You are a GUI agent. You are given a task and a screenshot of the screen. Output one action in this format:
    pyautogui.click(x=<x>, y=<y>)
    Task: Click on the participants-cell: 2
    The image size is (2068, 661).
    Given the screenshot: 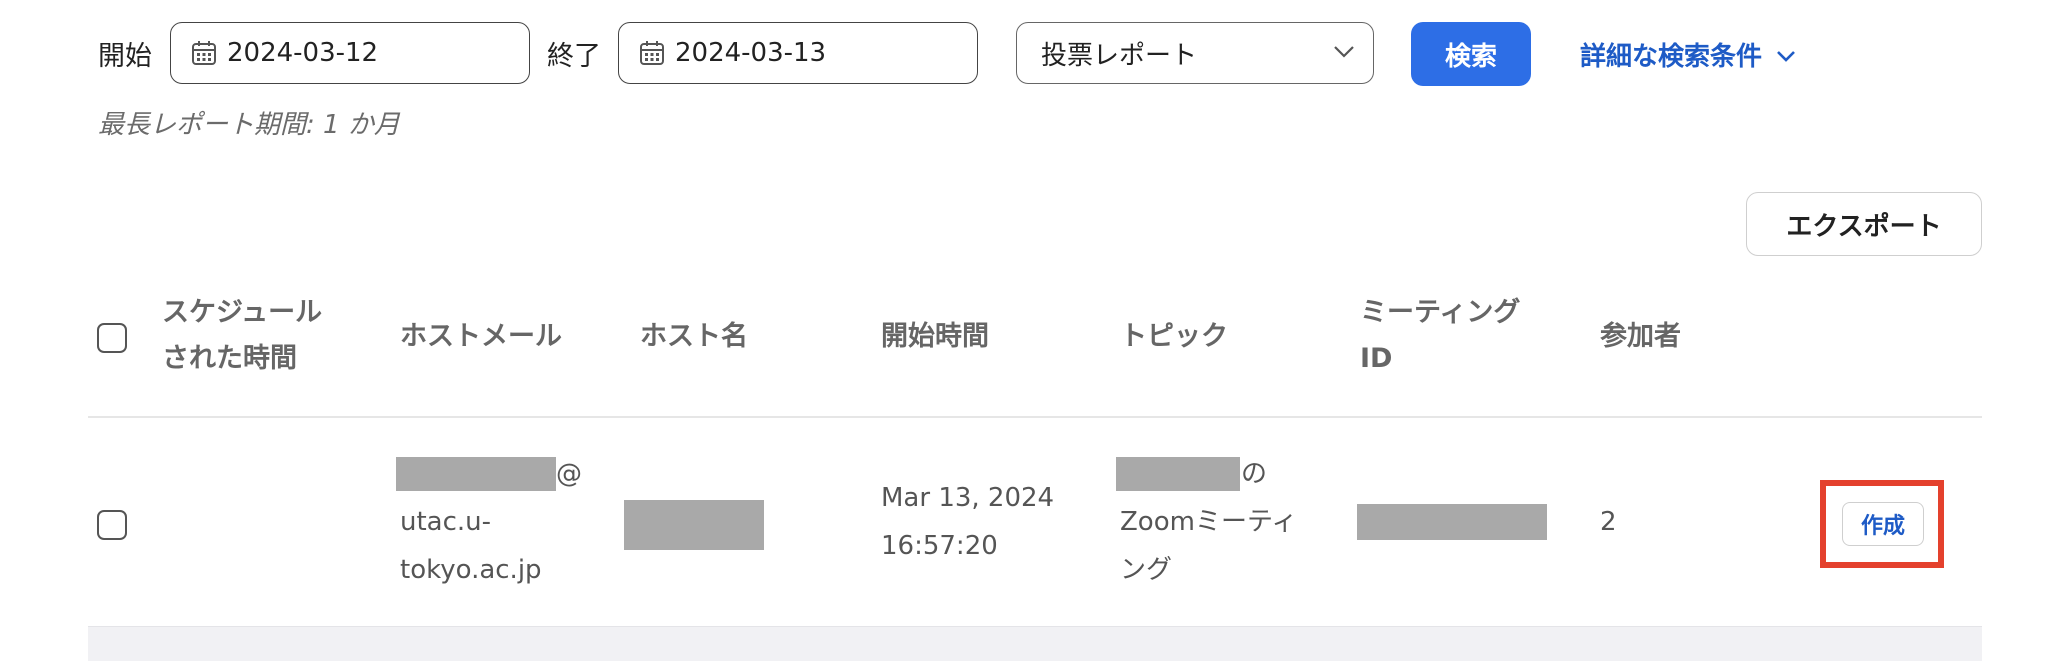 What is the action you would take?
    pyautogui.click(x=1608, y=522)
    